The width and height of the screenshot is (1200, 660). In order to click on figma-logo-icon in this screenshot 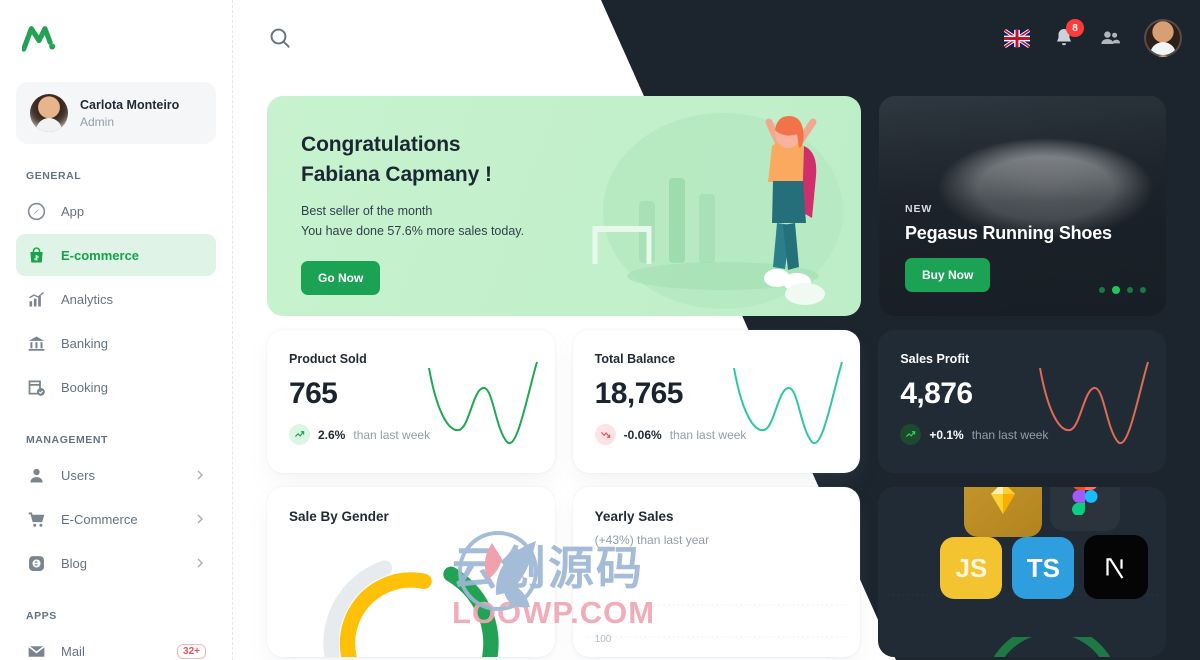, I will do `click(1085, 501)`.